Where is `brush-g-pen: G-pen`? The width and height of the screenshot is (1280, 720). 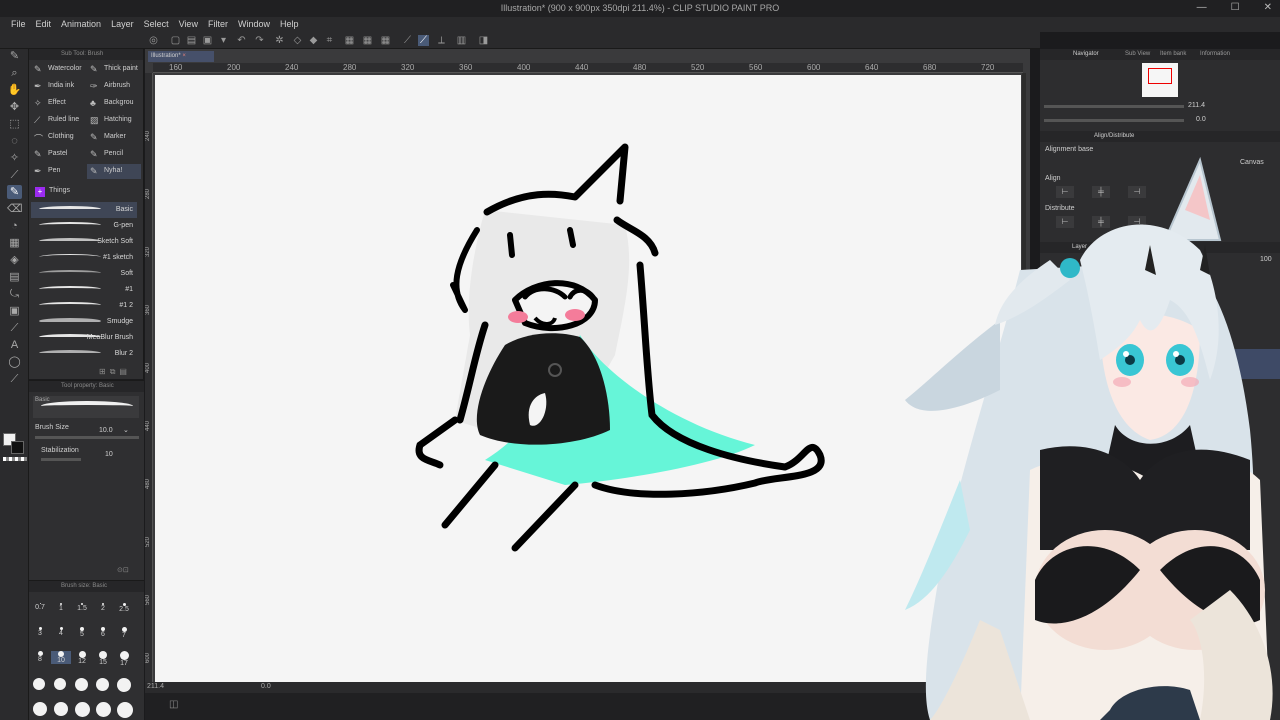
brush-g-pen: G-pen is located at coordinates (84, 226).